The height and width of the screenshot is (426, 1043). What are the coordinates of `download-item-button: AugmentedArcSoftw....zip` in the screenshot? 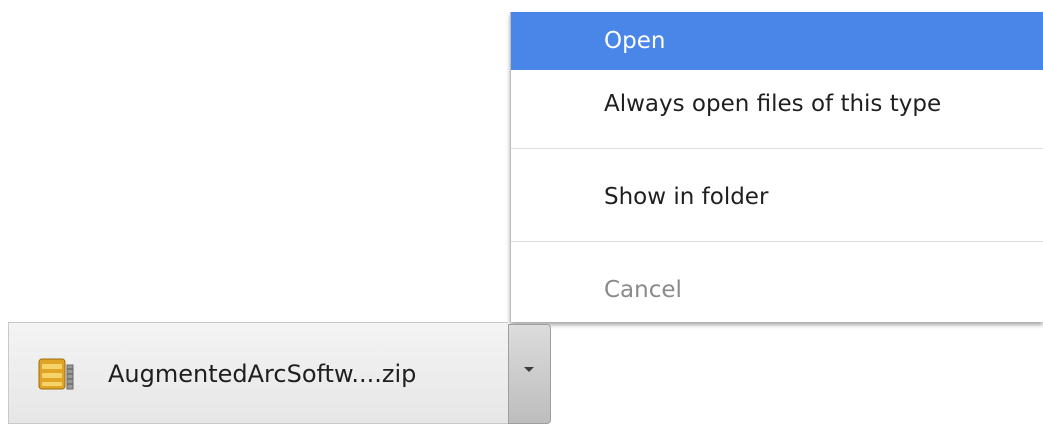 It's located at (258, 373).